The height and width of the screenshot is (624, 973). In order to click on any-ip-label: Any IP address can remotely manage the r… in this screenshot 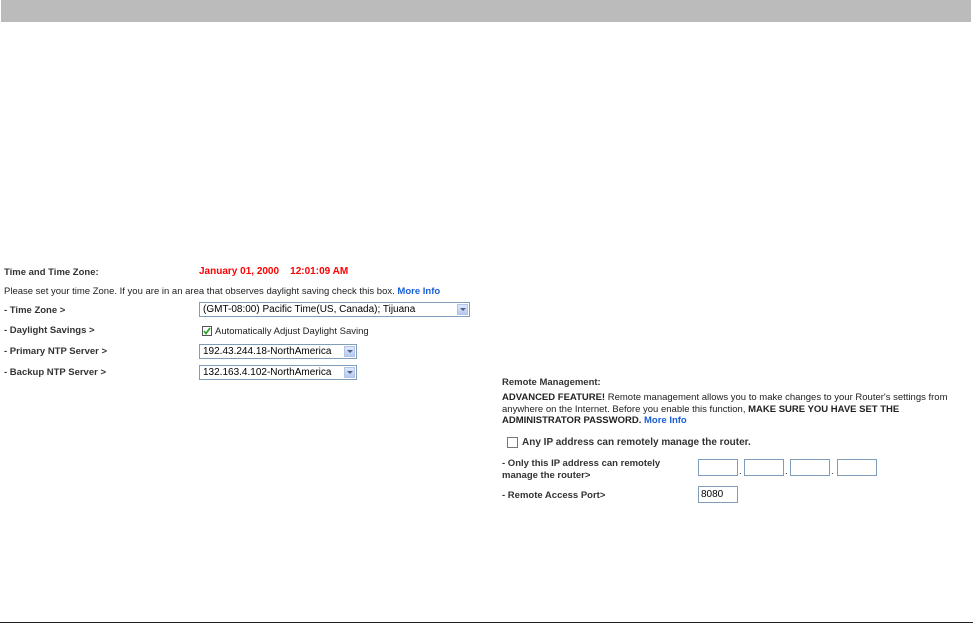, I will do `click(636, 442)`.